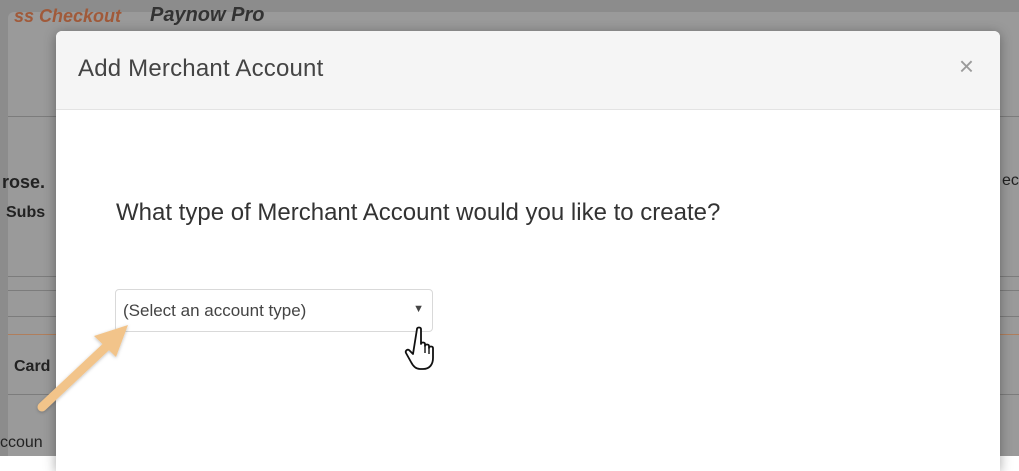  What do you see at coordinates (24, 182) in the screenshot?
I see `background-text-line1: rose.` at bounding box center [24, 182].